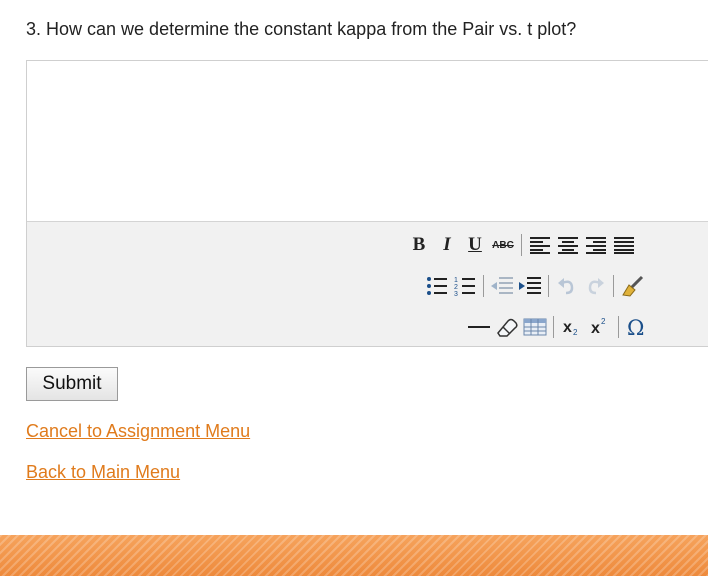  I want to click on bold-icon: B, so click(419, 245).